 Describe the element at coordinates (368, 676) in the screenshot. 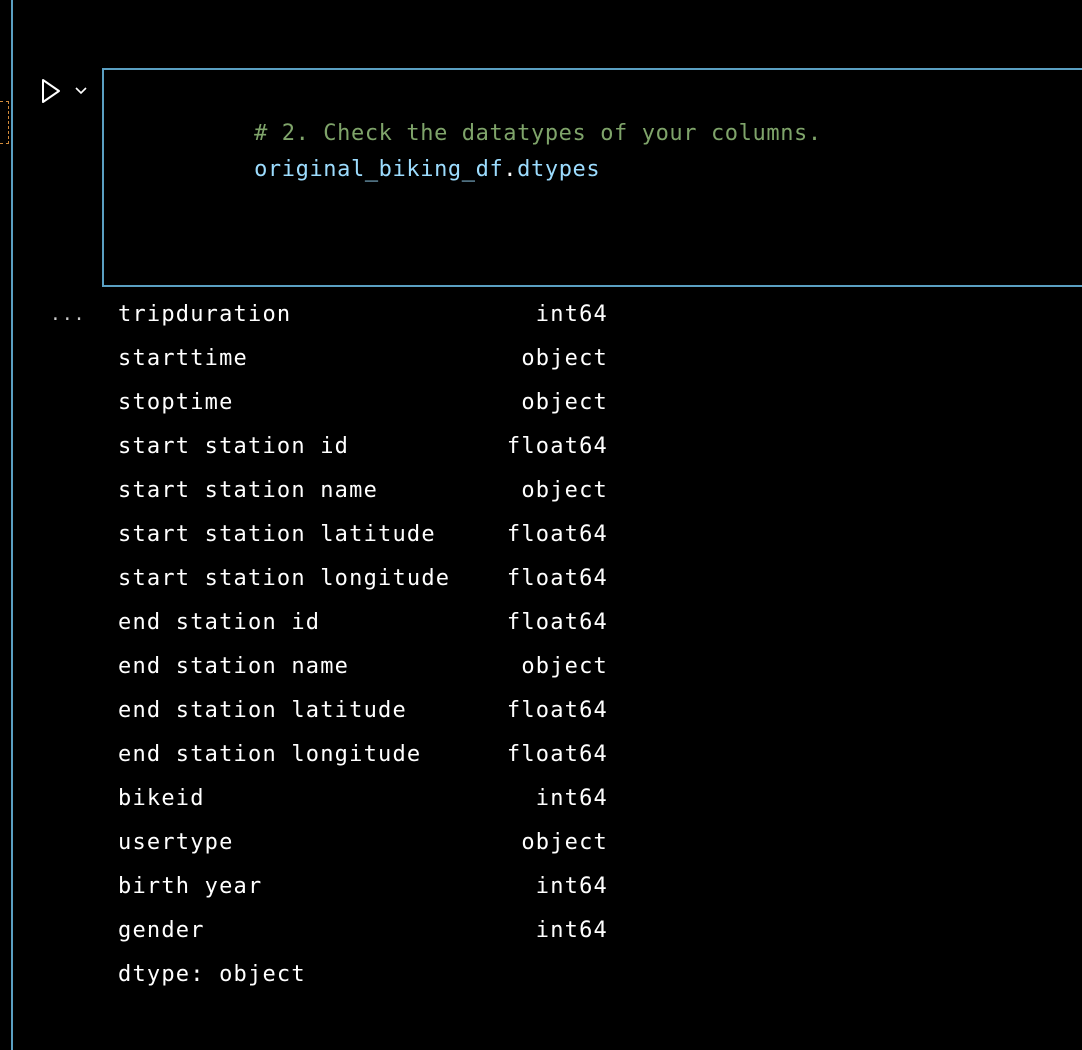

I see `dtype-row: end station name object` at that location.